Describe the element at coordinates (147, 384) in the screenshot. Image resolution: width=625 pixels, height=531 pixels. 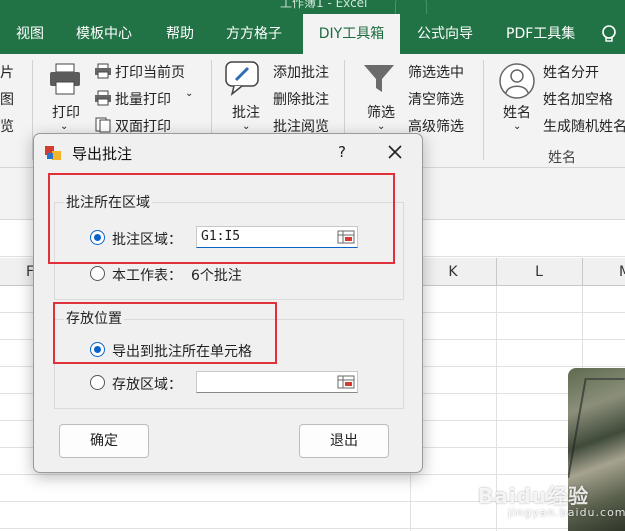
I see `store-range-label: 存放区域：` at that location.